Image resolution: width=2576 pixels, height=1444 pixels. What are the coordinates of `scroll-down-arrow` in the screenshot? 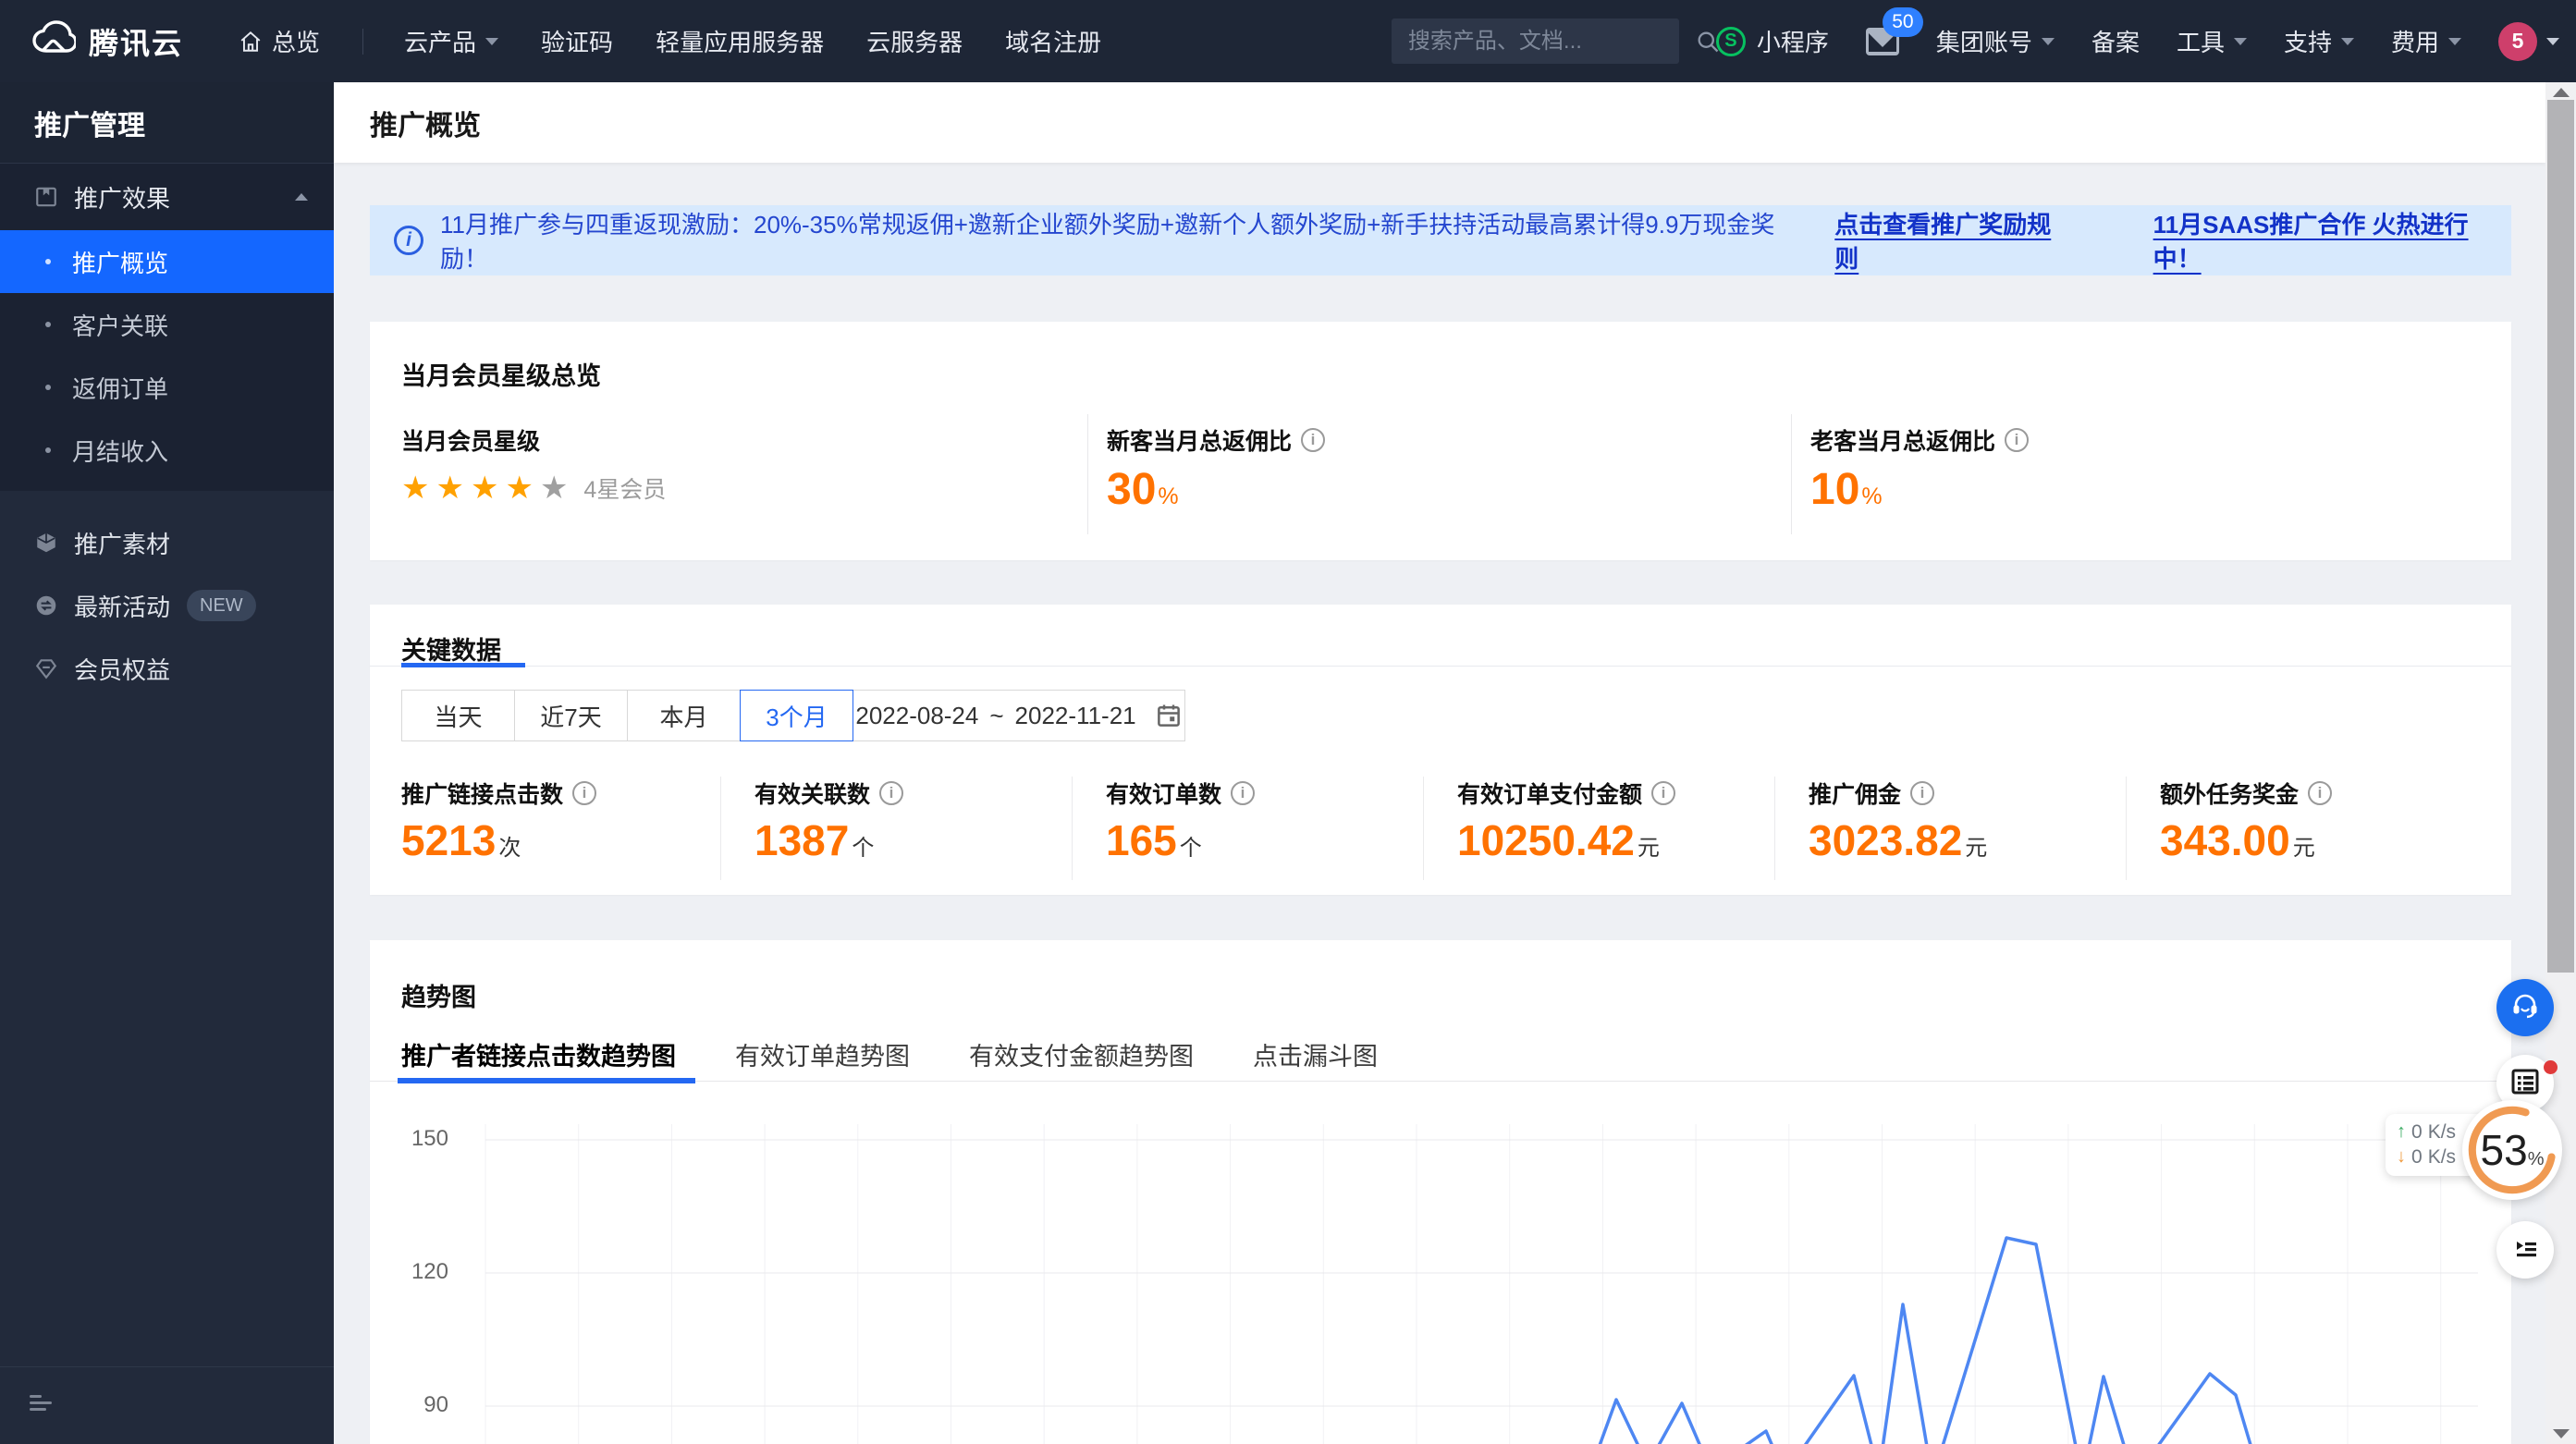 It's located at (2562, 1433).